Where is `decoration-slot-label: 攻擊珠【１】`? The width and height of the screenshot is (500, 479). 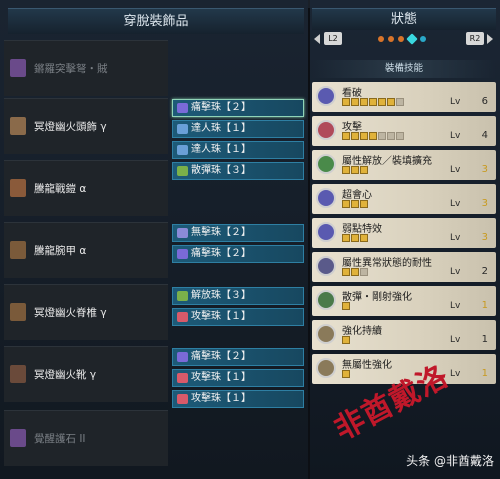
decoration-slot-label: 攻擊珠【１】 is located at coordinates (221, 398).